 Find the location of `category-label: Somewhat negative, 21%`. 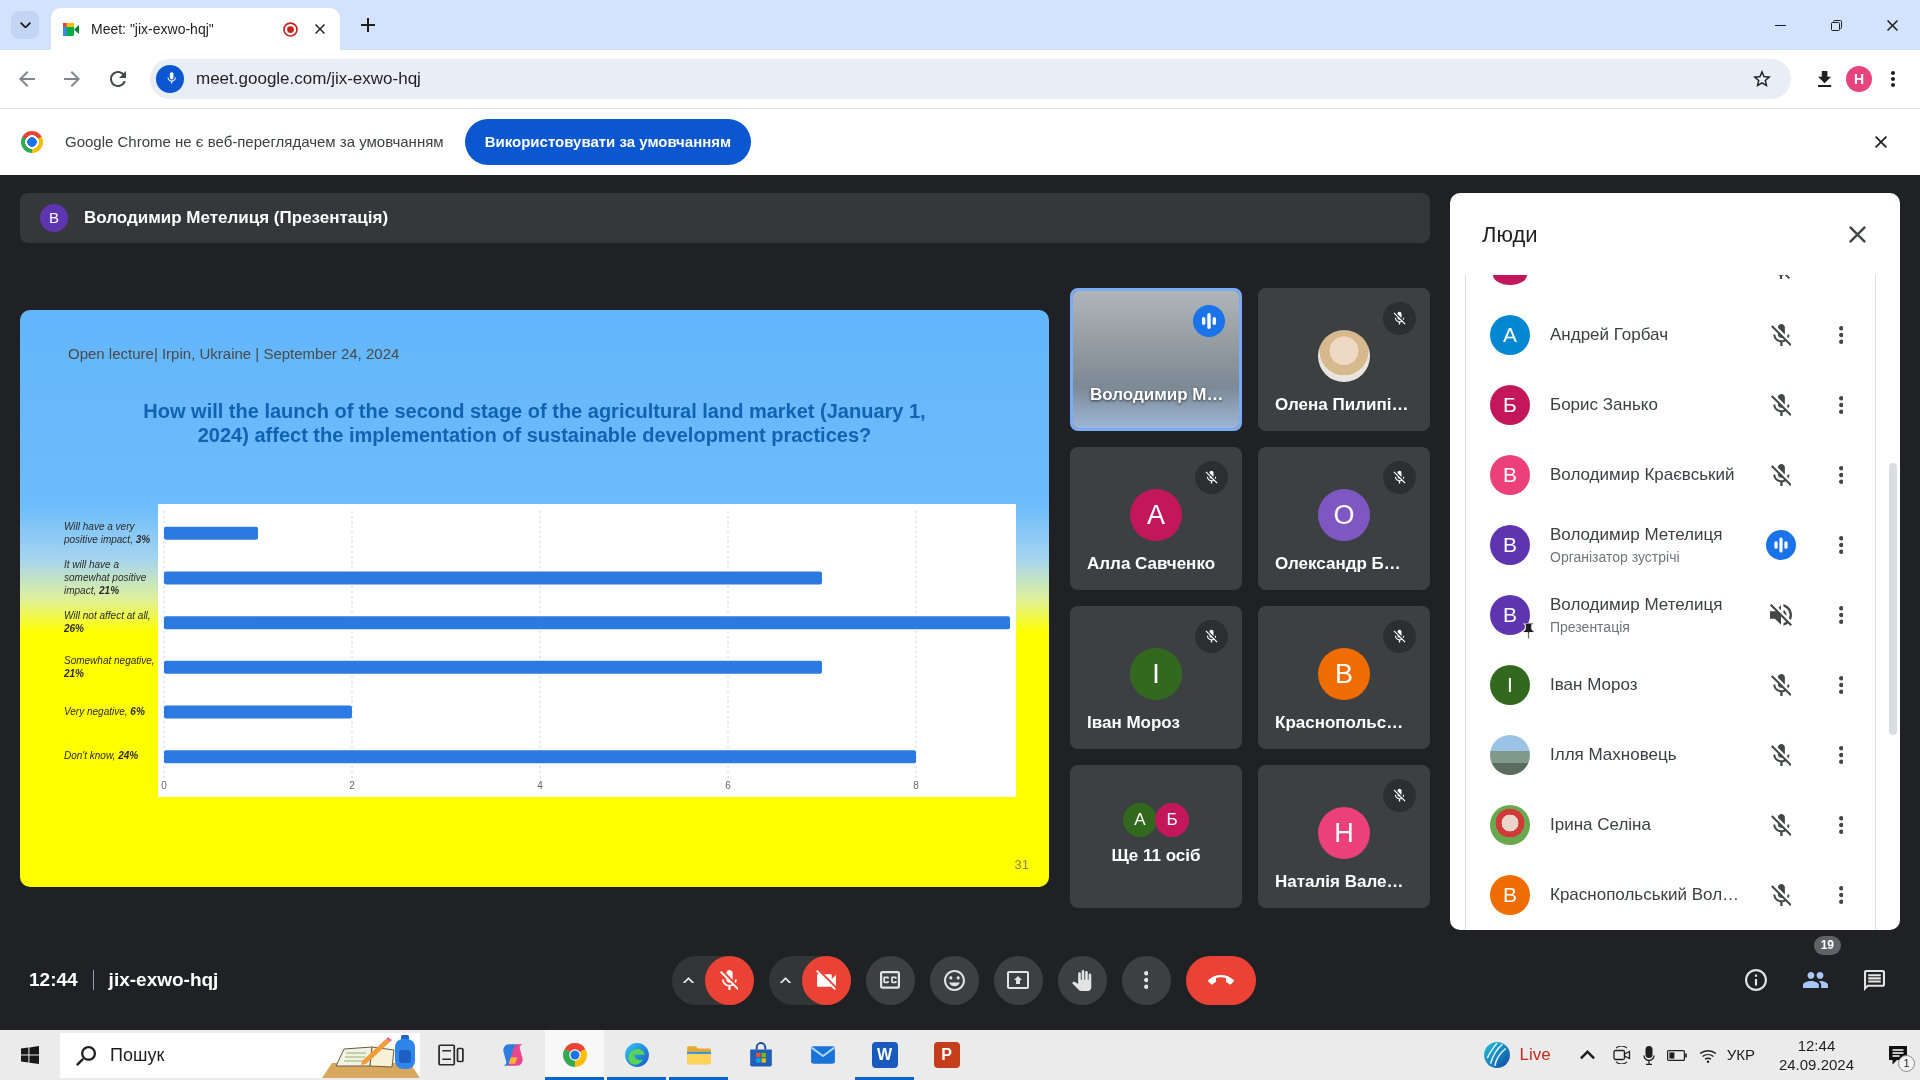

category-label: Somewhat negative, 21% is located at coordinates (110, 666).